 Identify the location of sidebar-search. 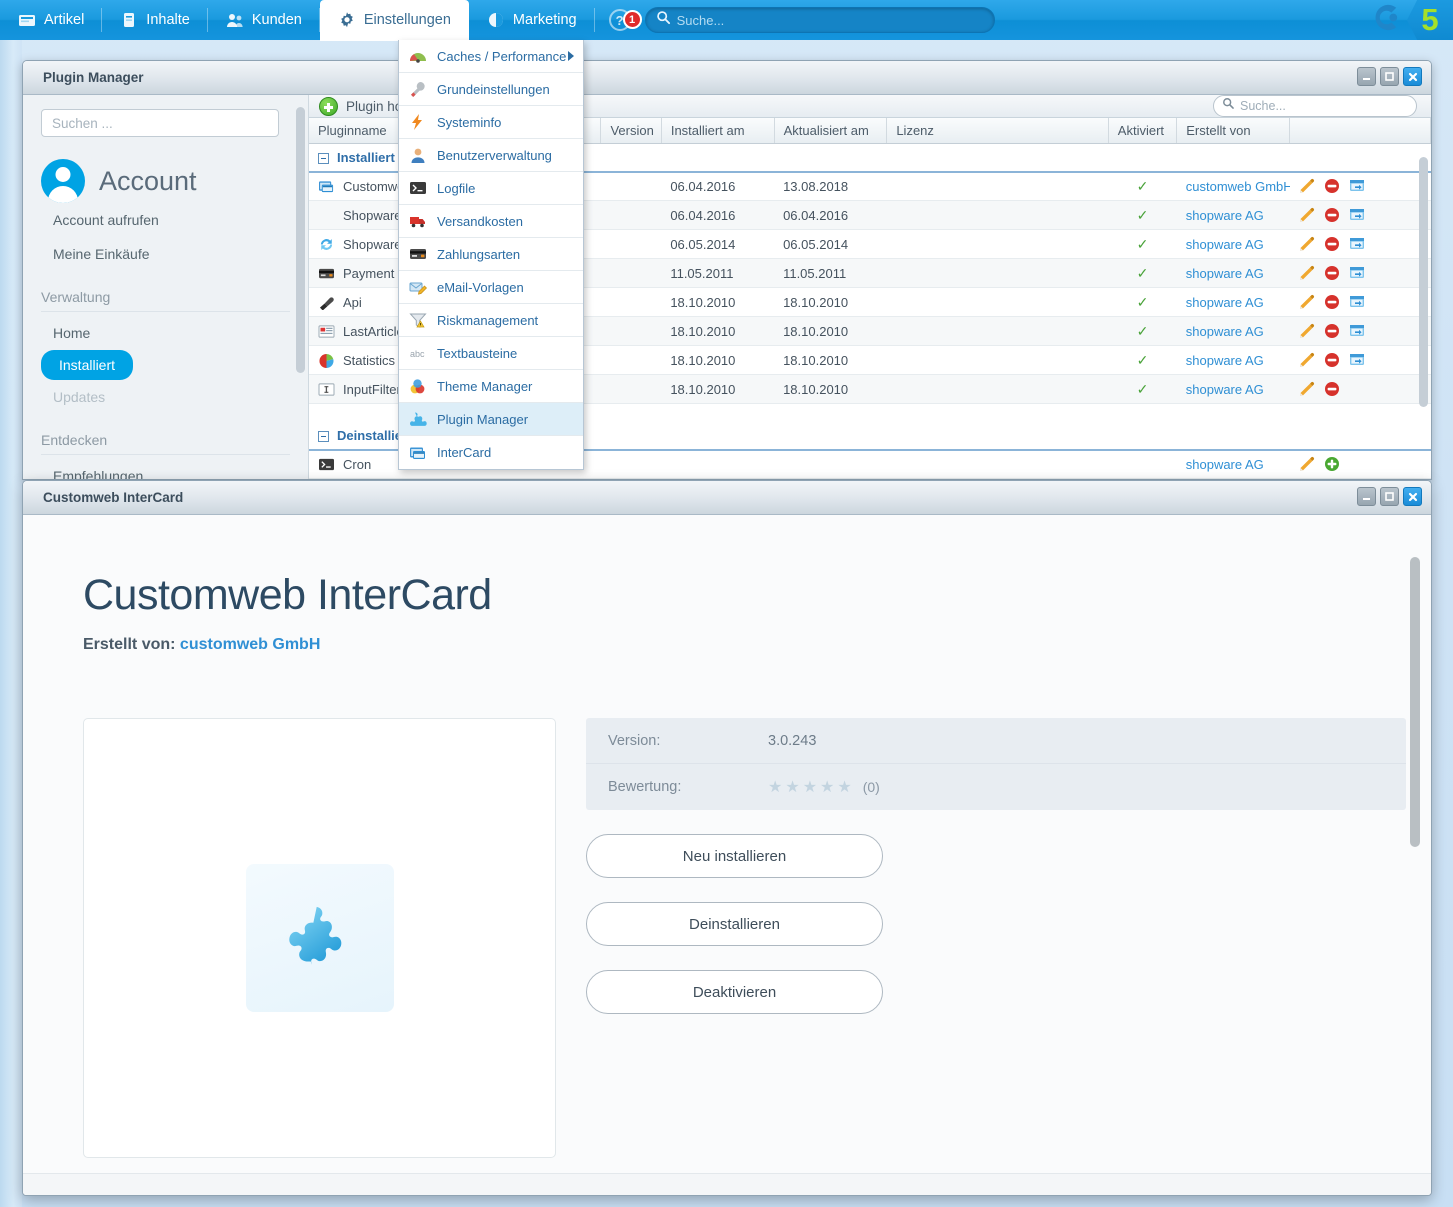
(160, 123).